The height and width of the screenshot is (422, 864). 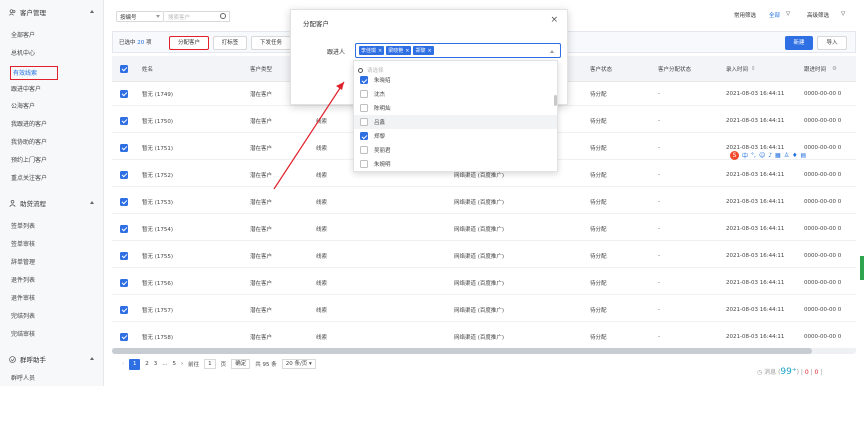 I want to click on mic-icon: ♪, so click(x=770, y=155).